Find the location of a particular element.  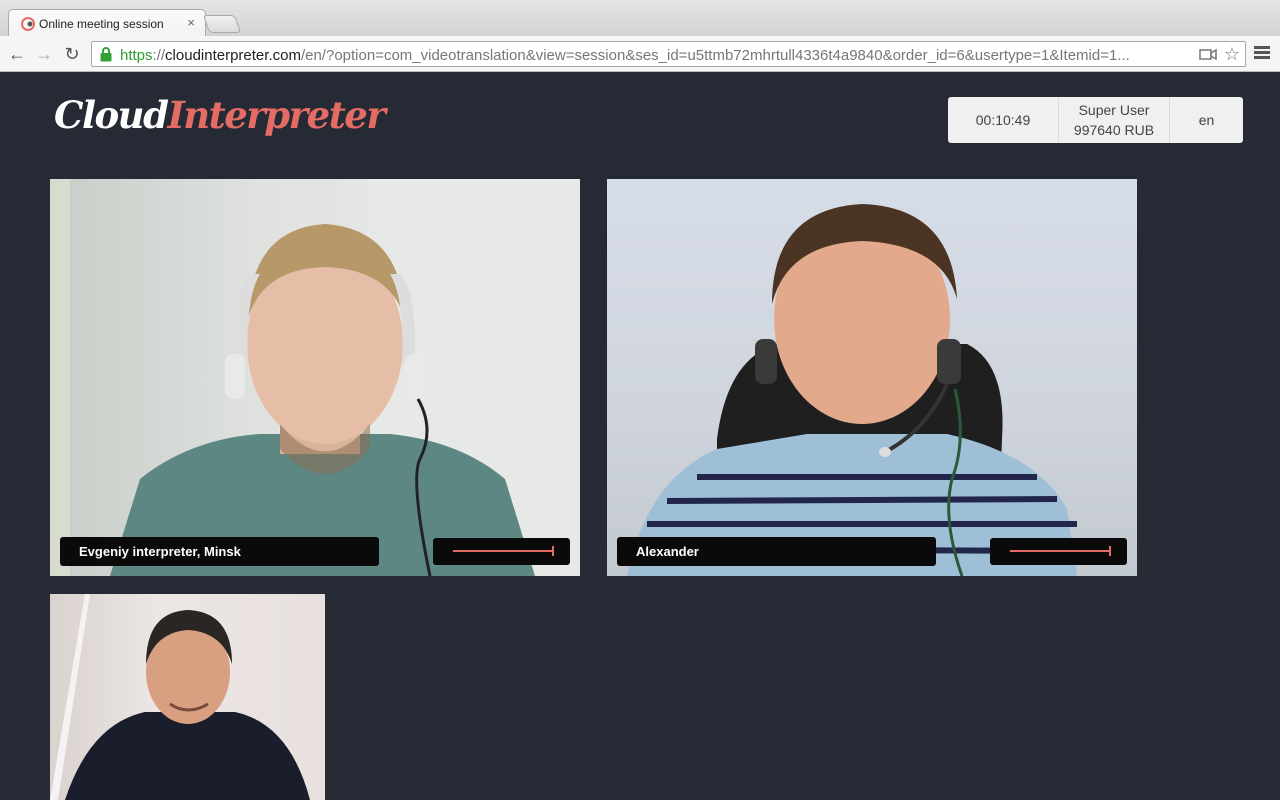

language-selector: en is located at coordinates (1206, 120).